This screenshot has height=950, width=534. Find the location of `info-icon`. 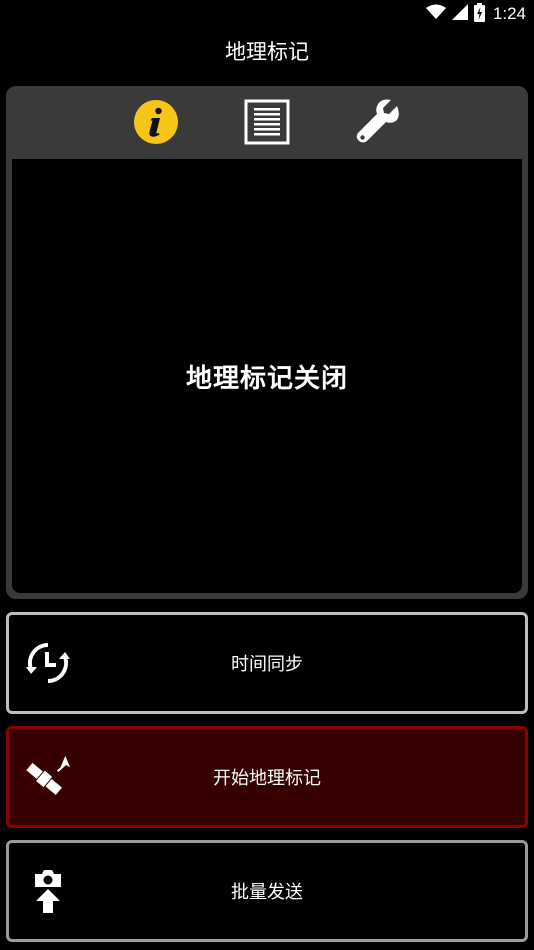

info-icon is located at coordinates (156, 124).